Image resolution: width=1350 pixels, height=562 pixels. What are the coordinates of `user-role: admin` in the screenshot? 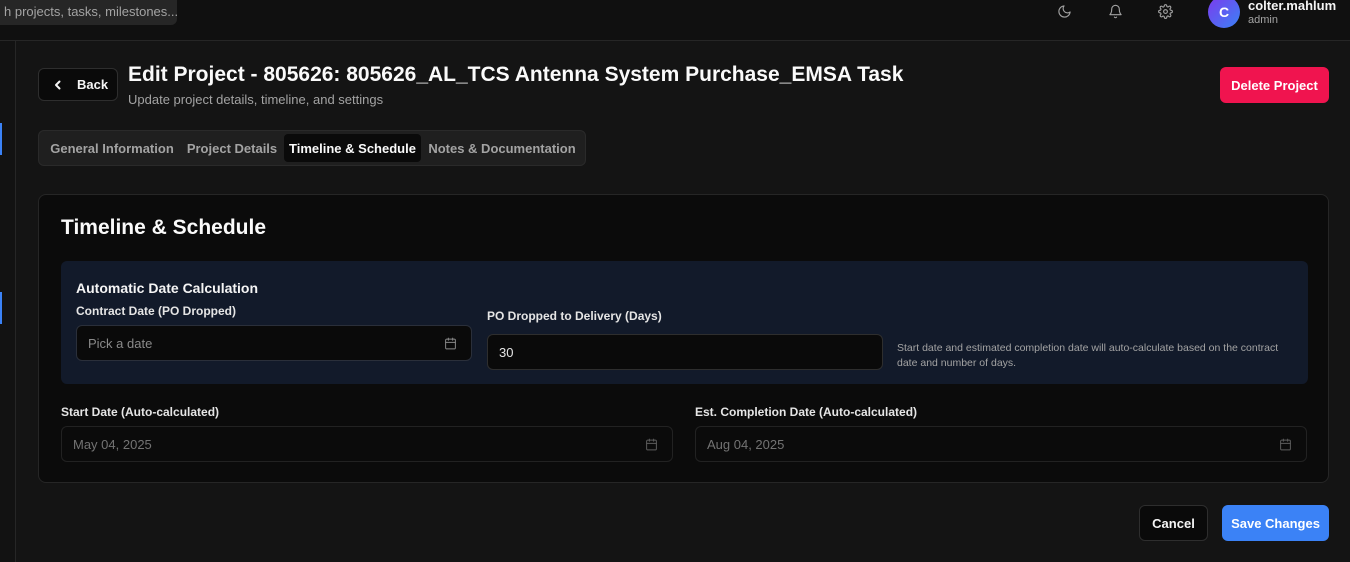 It's located at (1263, 20).